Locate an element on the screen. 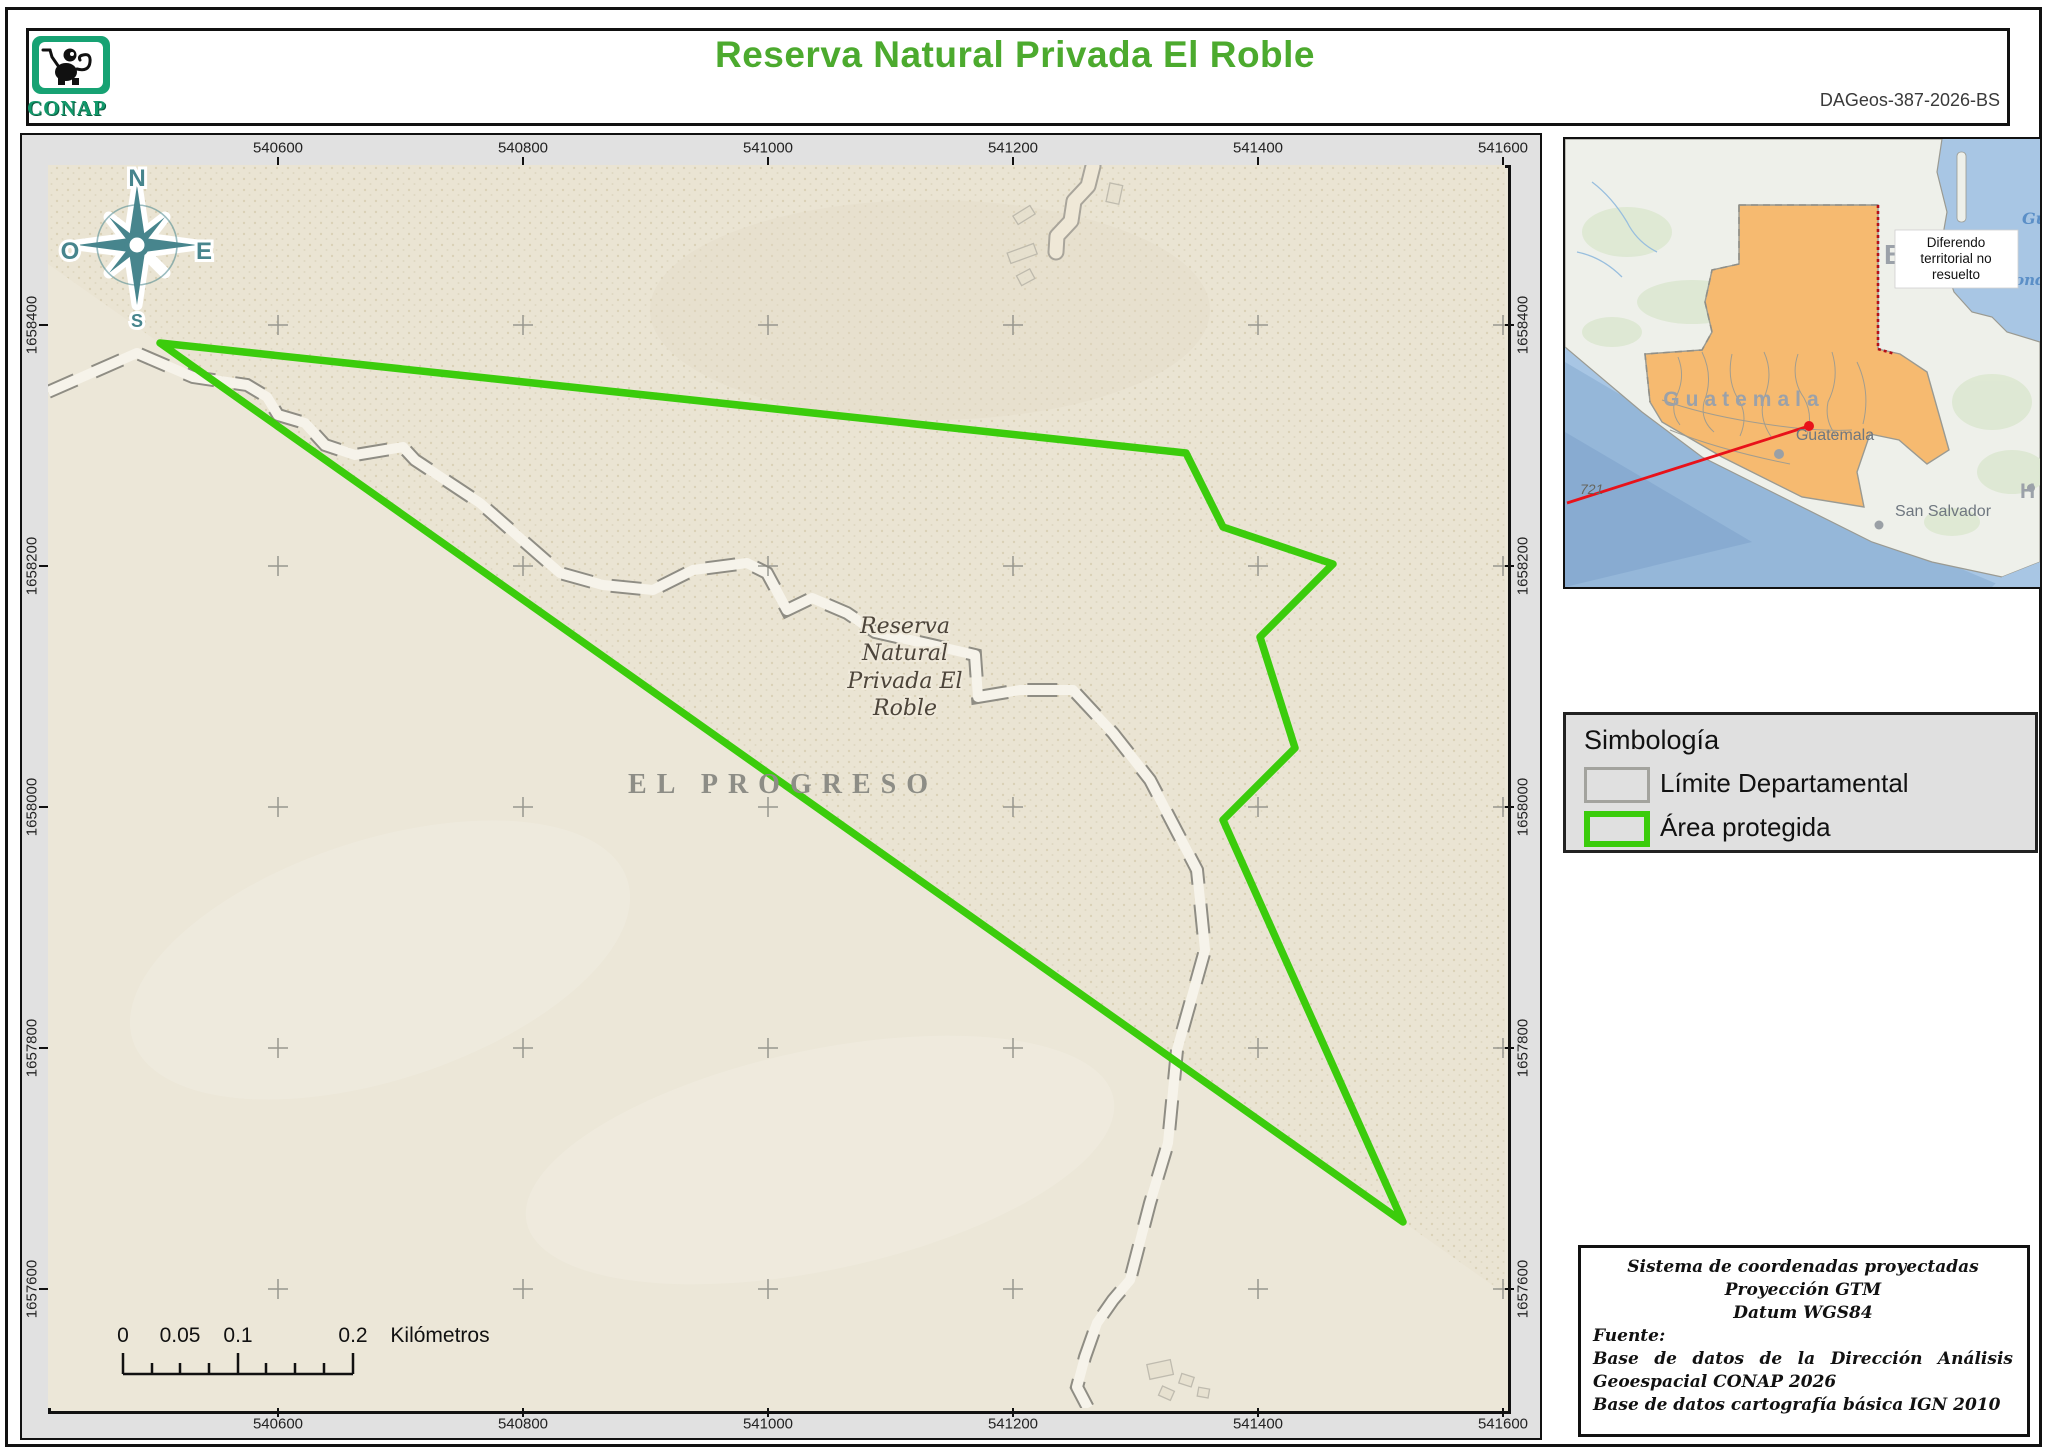 This screenshot has width=2048, height=1452. grid-label-bottom: 541000 is located at coordinates (768, 1424).